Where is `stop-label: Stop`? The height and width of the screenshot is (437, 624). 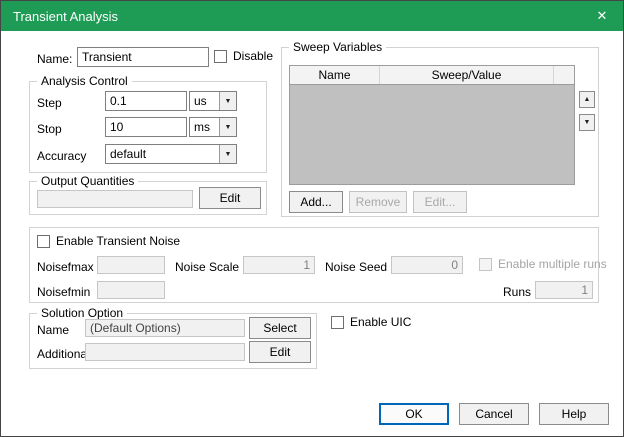 stop-label: Stop is located at coordinates (49, 129).